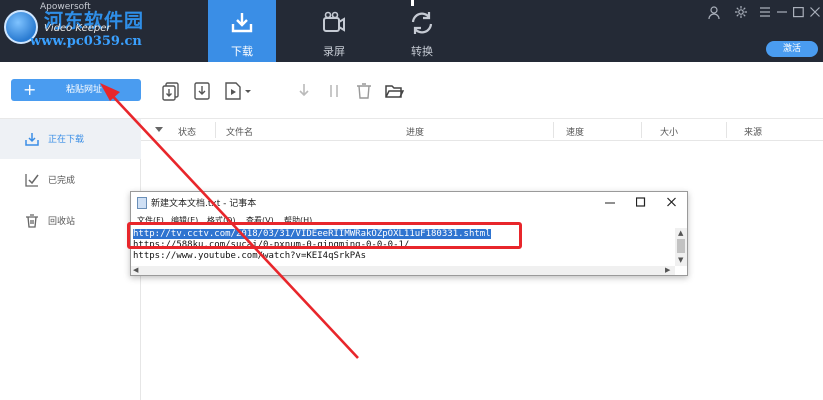 The height and width of the screenshot is (400, 823). What do you see at coordinates (30, 89) in the screenshot?
I see `plus-icon: +` at bounding box center [30, 89].